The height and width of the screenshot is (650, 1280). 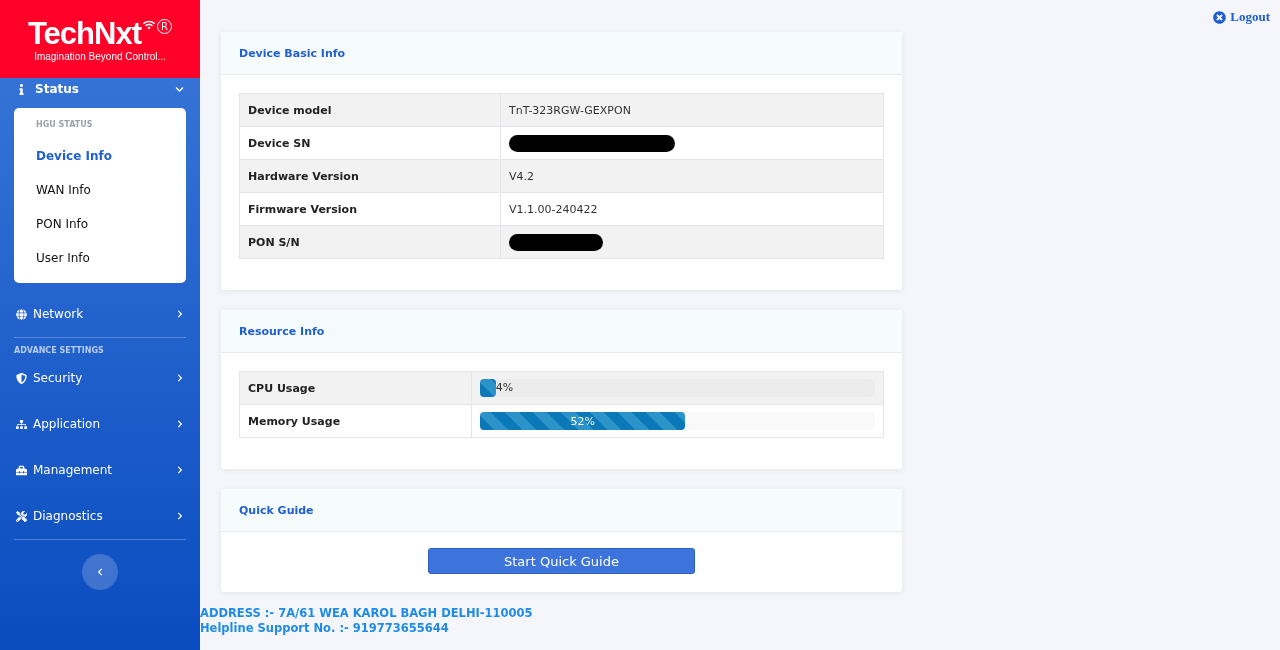 What do you see at coordinates (21, 89) in the screenshot?
I see `info-icon` at bounding box center [21, 89].